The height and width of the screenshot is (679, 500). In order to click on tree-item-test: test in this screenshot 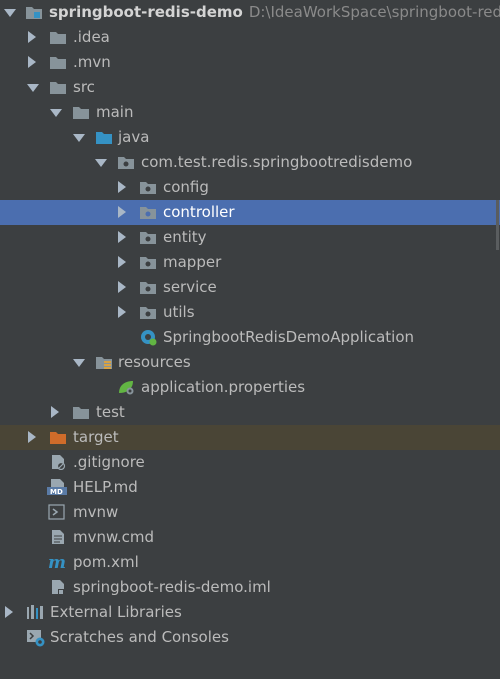, I will do `click(250, 412)`.